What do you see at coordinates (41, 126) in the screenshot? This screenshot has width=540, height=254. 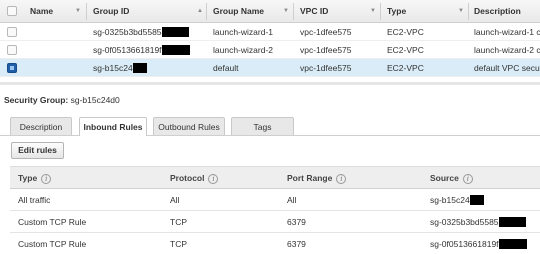 I see `tab-description: Description` at bounding box center [41, 126].